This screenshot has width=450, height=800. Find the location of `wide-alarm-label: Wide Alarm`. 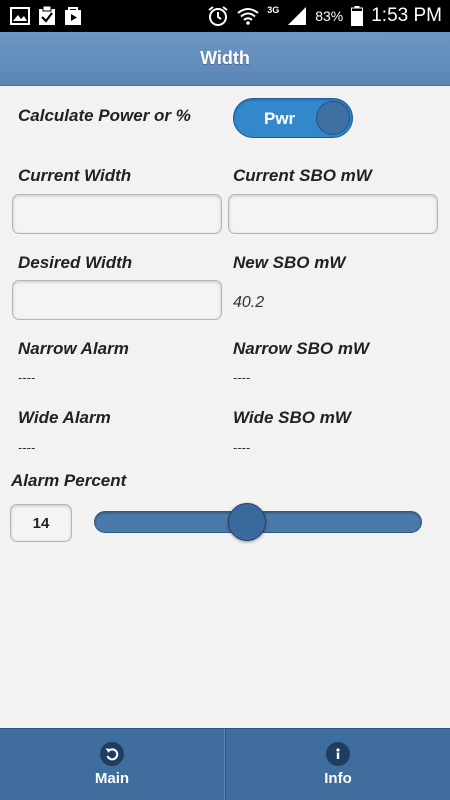

wide-alarm-label: Wide Alarm is located at coordinates (64, 417).